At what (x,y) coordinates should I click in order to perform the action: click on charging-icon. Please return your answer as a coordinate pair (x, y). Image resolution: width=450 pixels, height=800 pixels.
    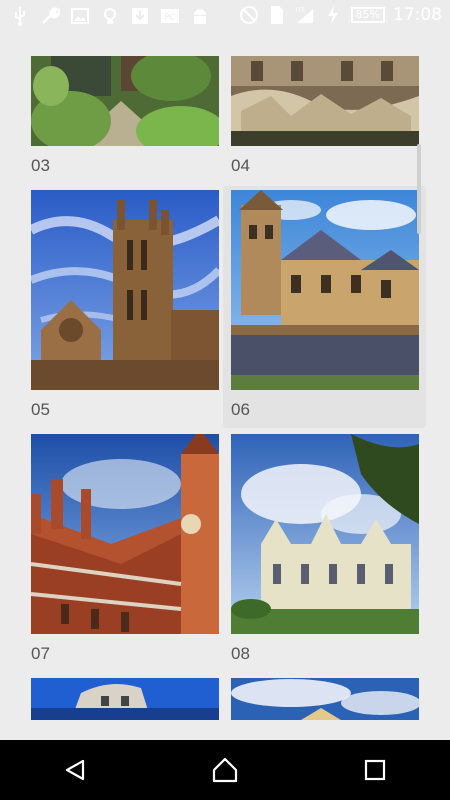
    Looking at the image, I should click on (333, 15).